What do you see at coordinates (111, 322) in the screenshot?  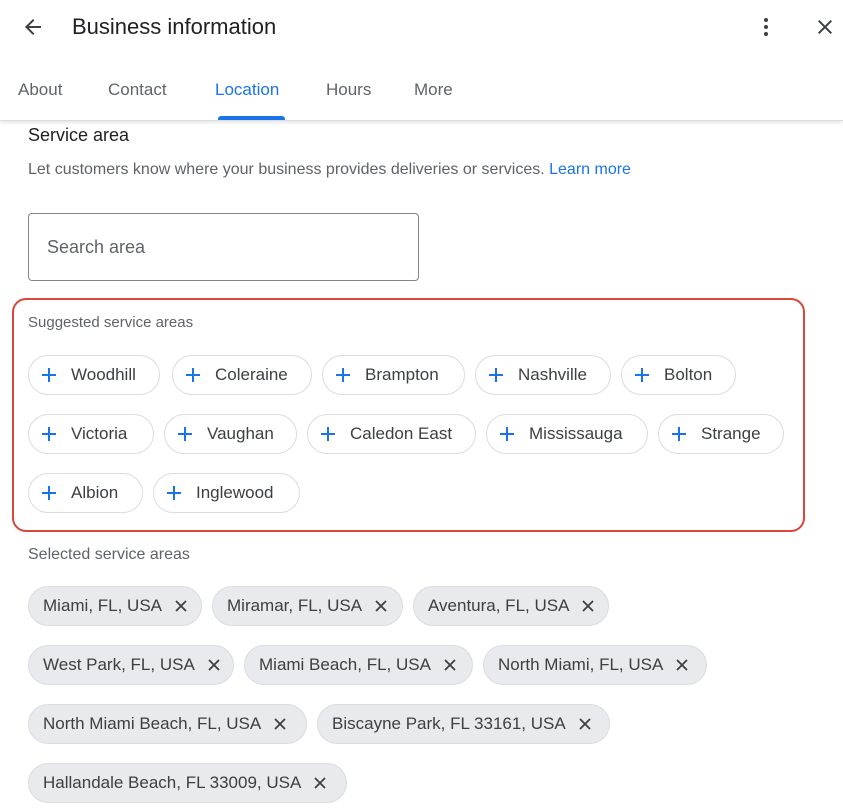 I see `suggested-areas-label: Suggested service areas` at bounding box center [111, 322].